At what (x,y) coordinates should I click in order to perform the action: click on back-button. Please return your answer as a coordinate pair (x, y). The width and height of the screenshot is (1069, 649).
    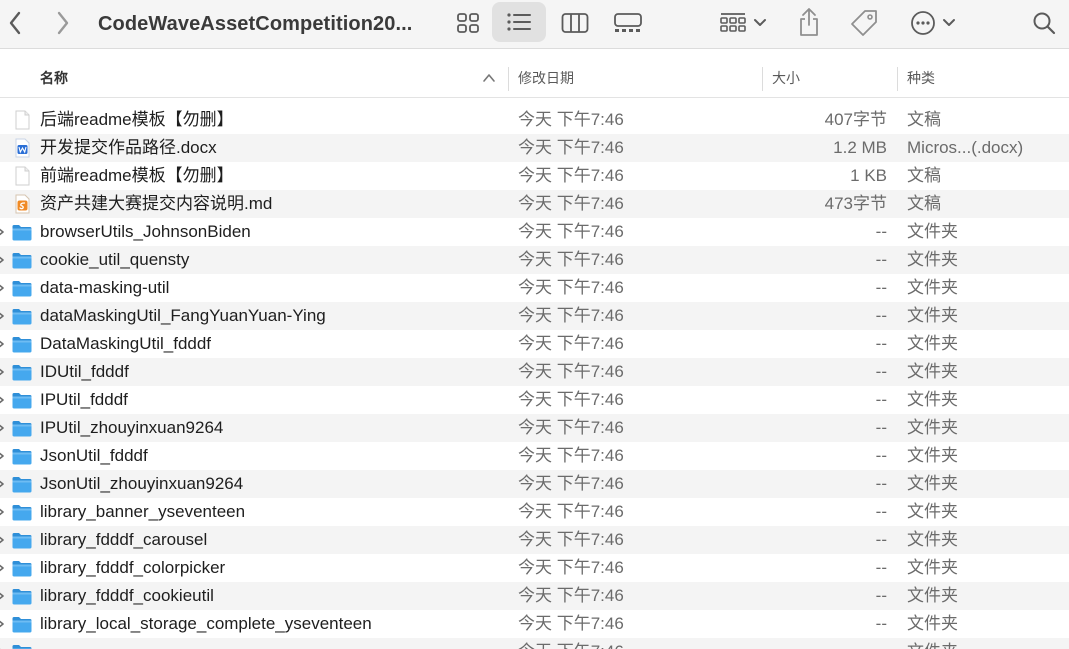
    Looking at the image, I should click on (15, 23).